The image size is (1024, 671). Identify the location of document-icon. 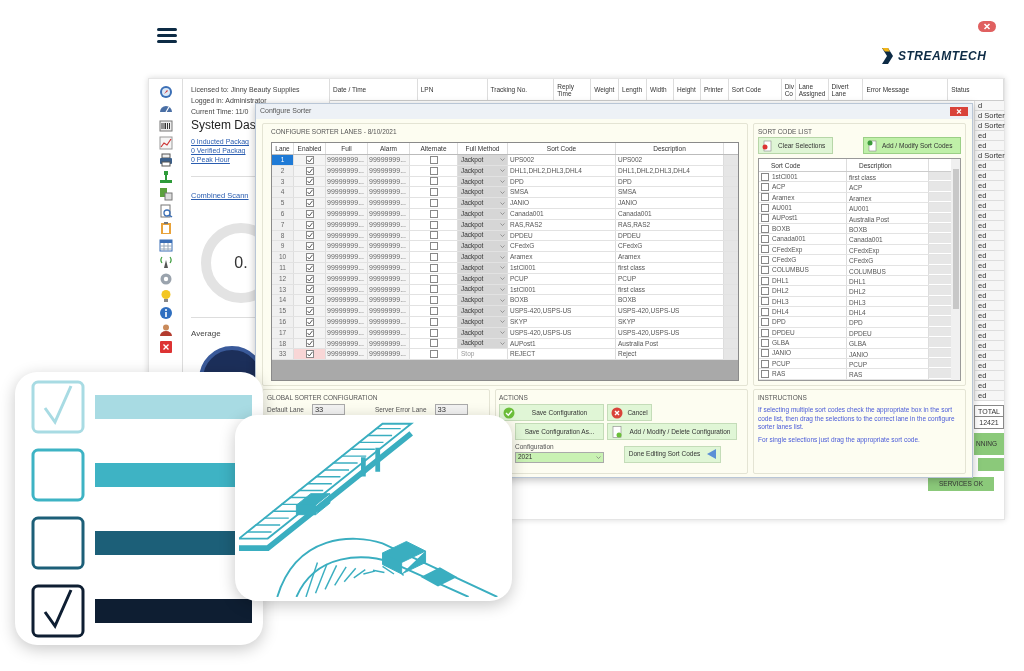
(617, 431).